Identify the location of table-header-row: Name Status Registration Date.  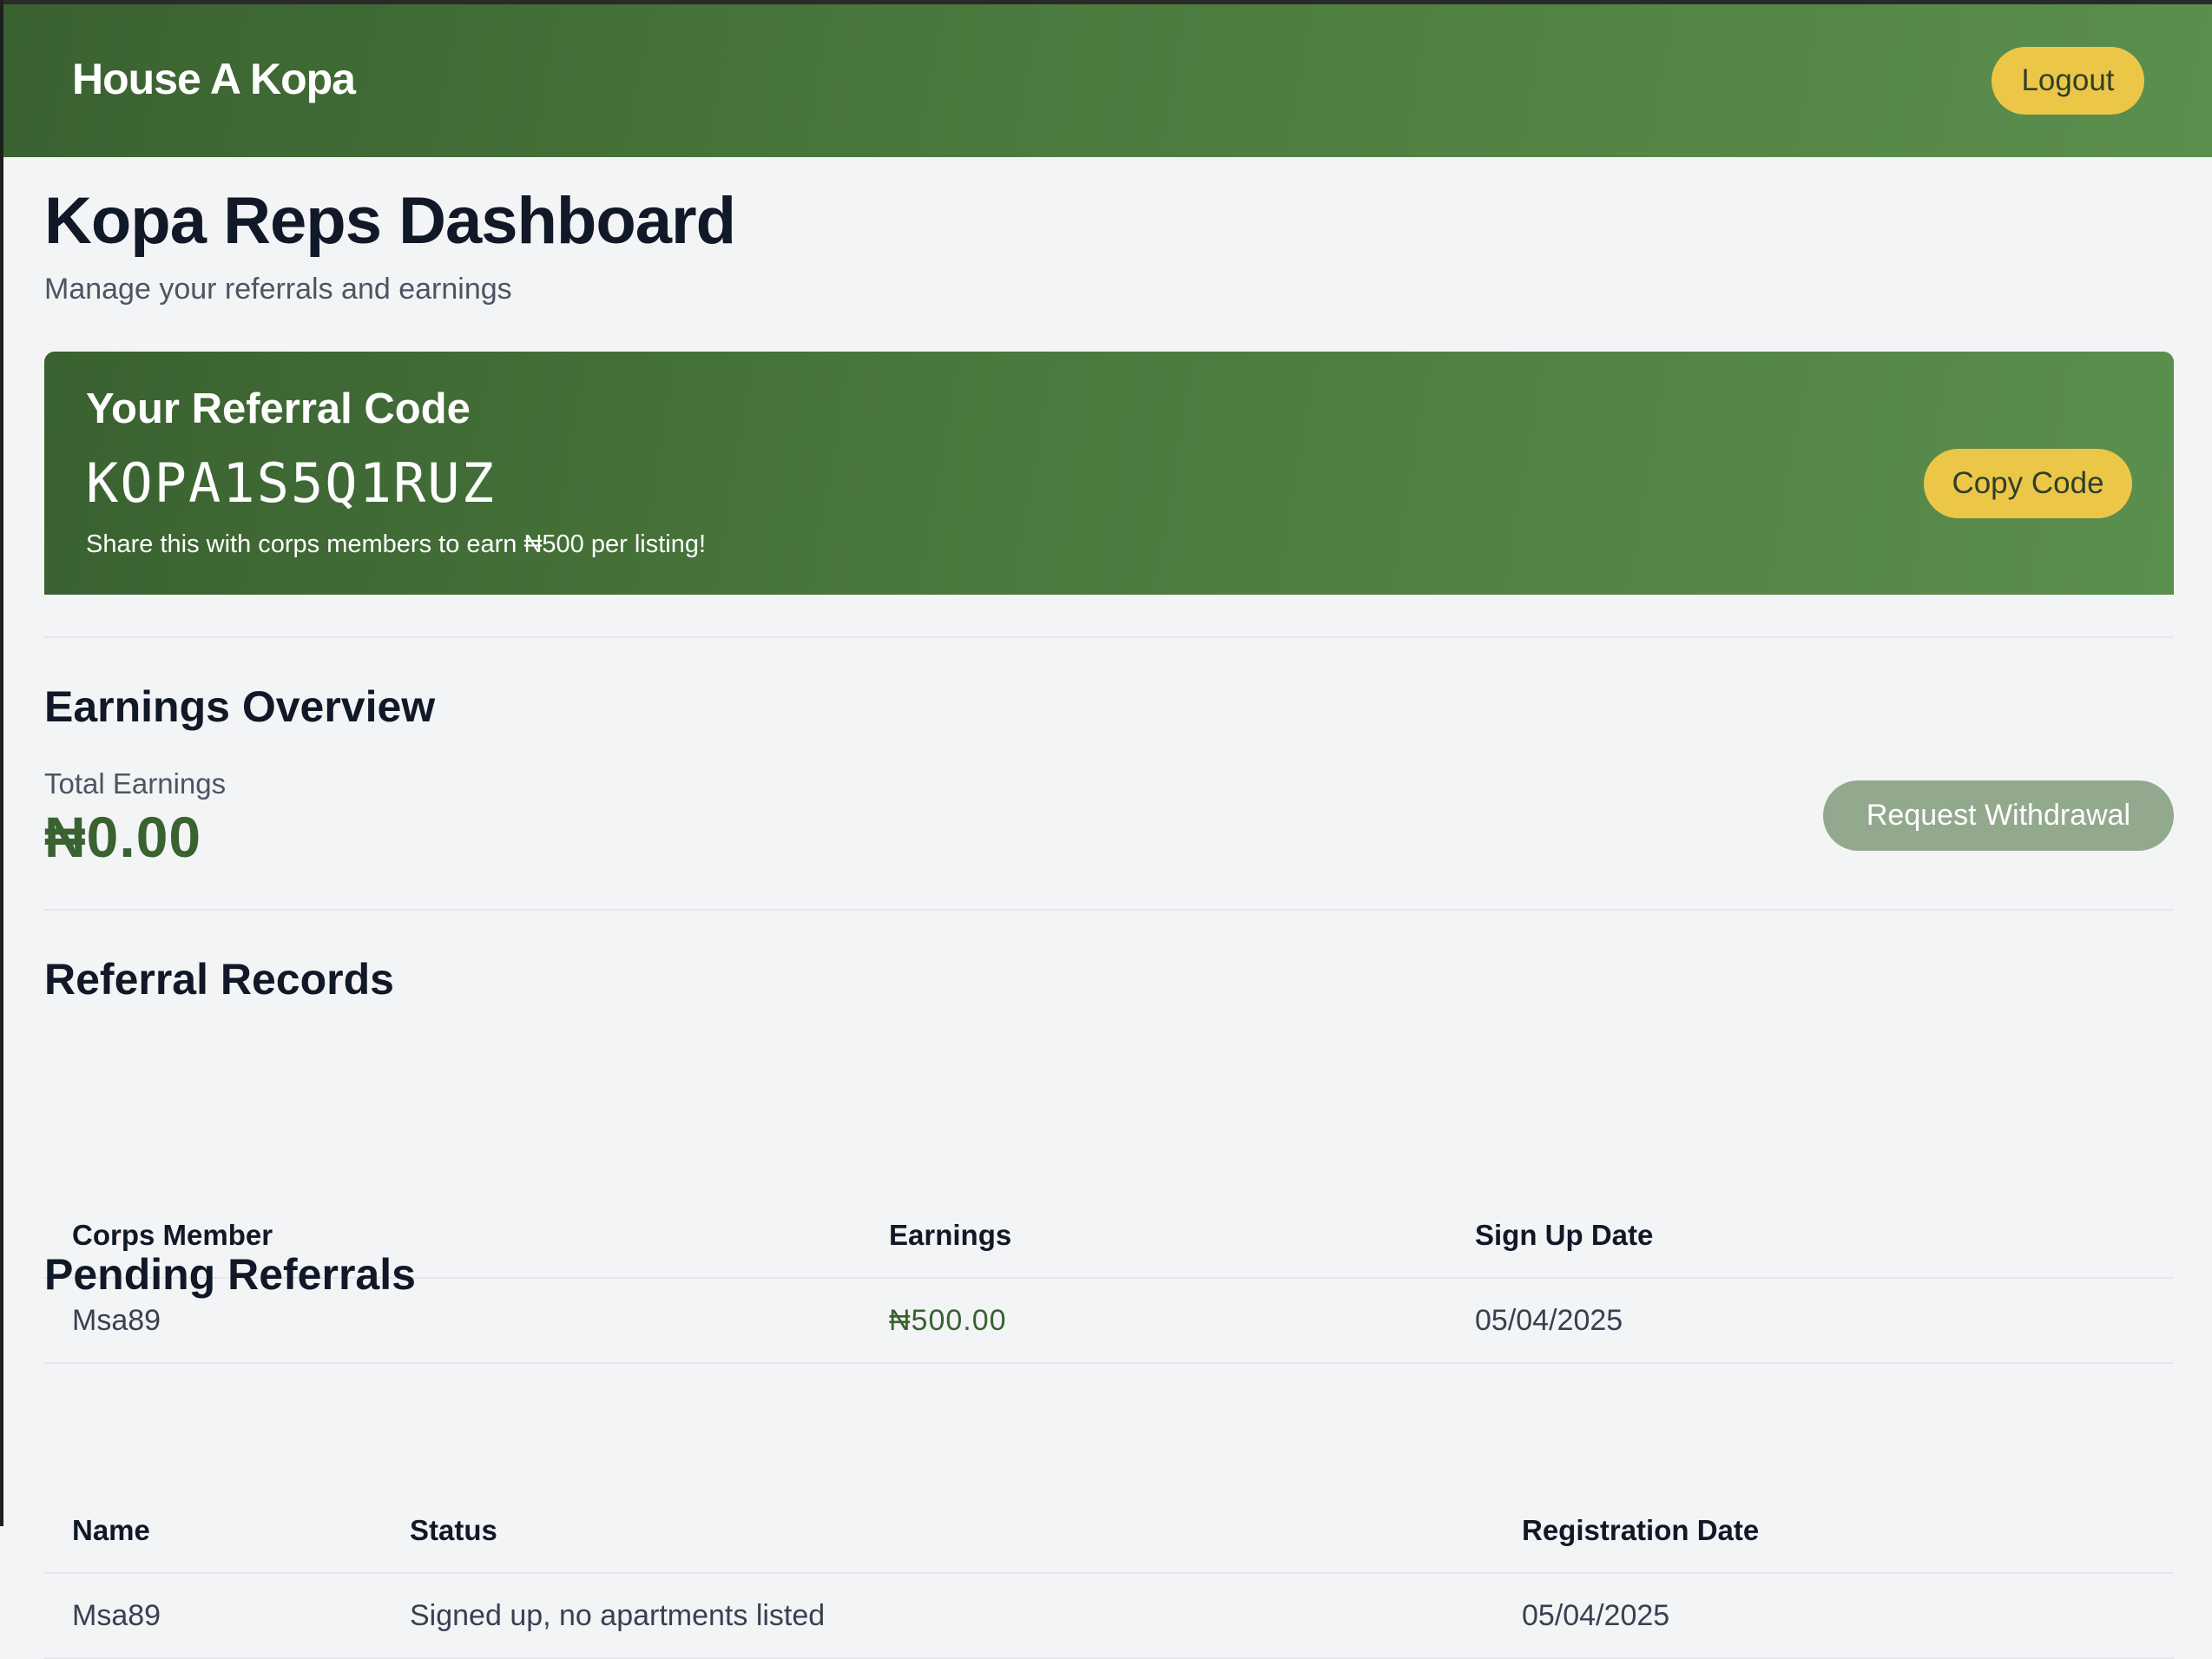
(1109, 1531).